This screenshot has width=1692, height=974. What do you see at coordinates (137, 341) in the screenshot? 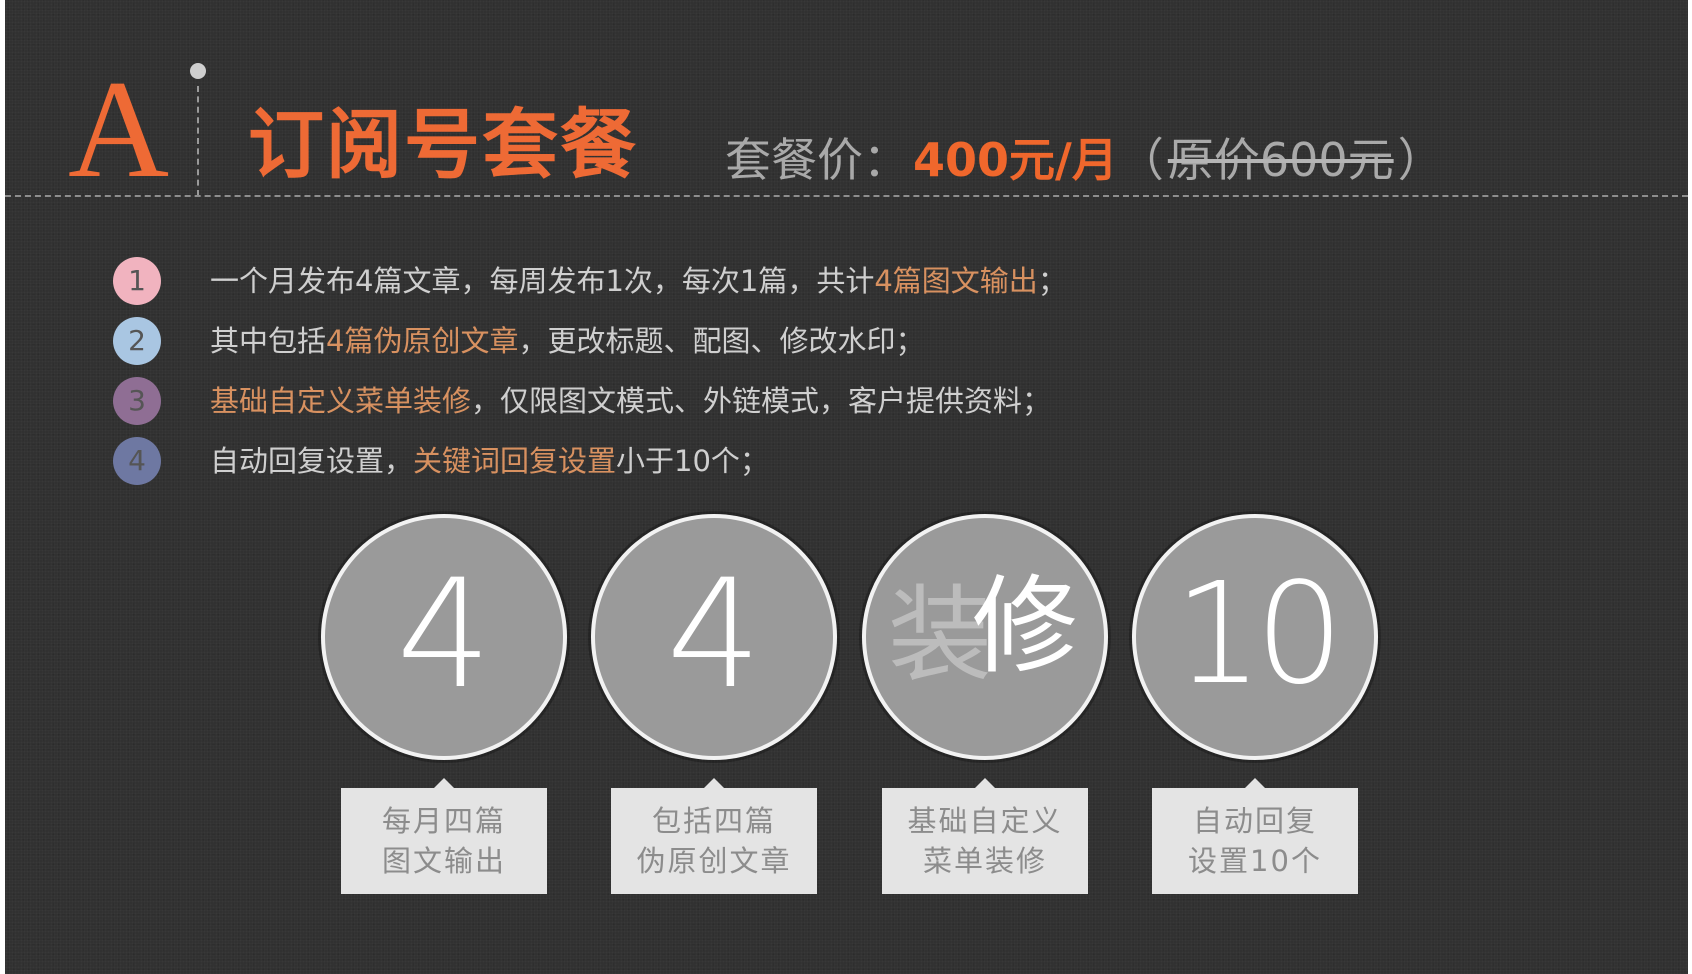
I see `feature-number-badge: 2` at bounding box center [137, 341].